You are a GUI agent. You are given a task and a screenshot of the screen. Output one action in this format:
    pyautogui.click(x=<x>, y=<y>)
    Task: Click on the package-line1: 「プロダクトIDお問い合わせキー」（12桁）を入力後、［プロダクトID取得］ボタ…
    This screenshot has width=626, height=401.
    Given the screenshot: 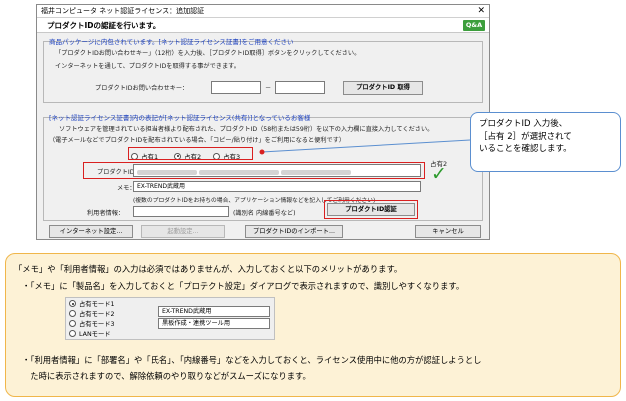 What is the action you would take?
    pyautogui.click(x=208, y=53)
    